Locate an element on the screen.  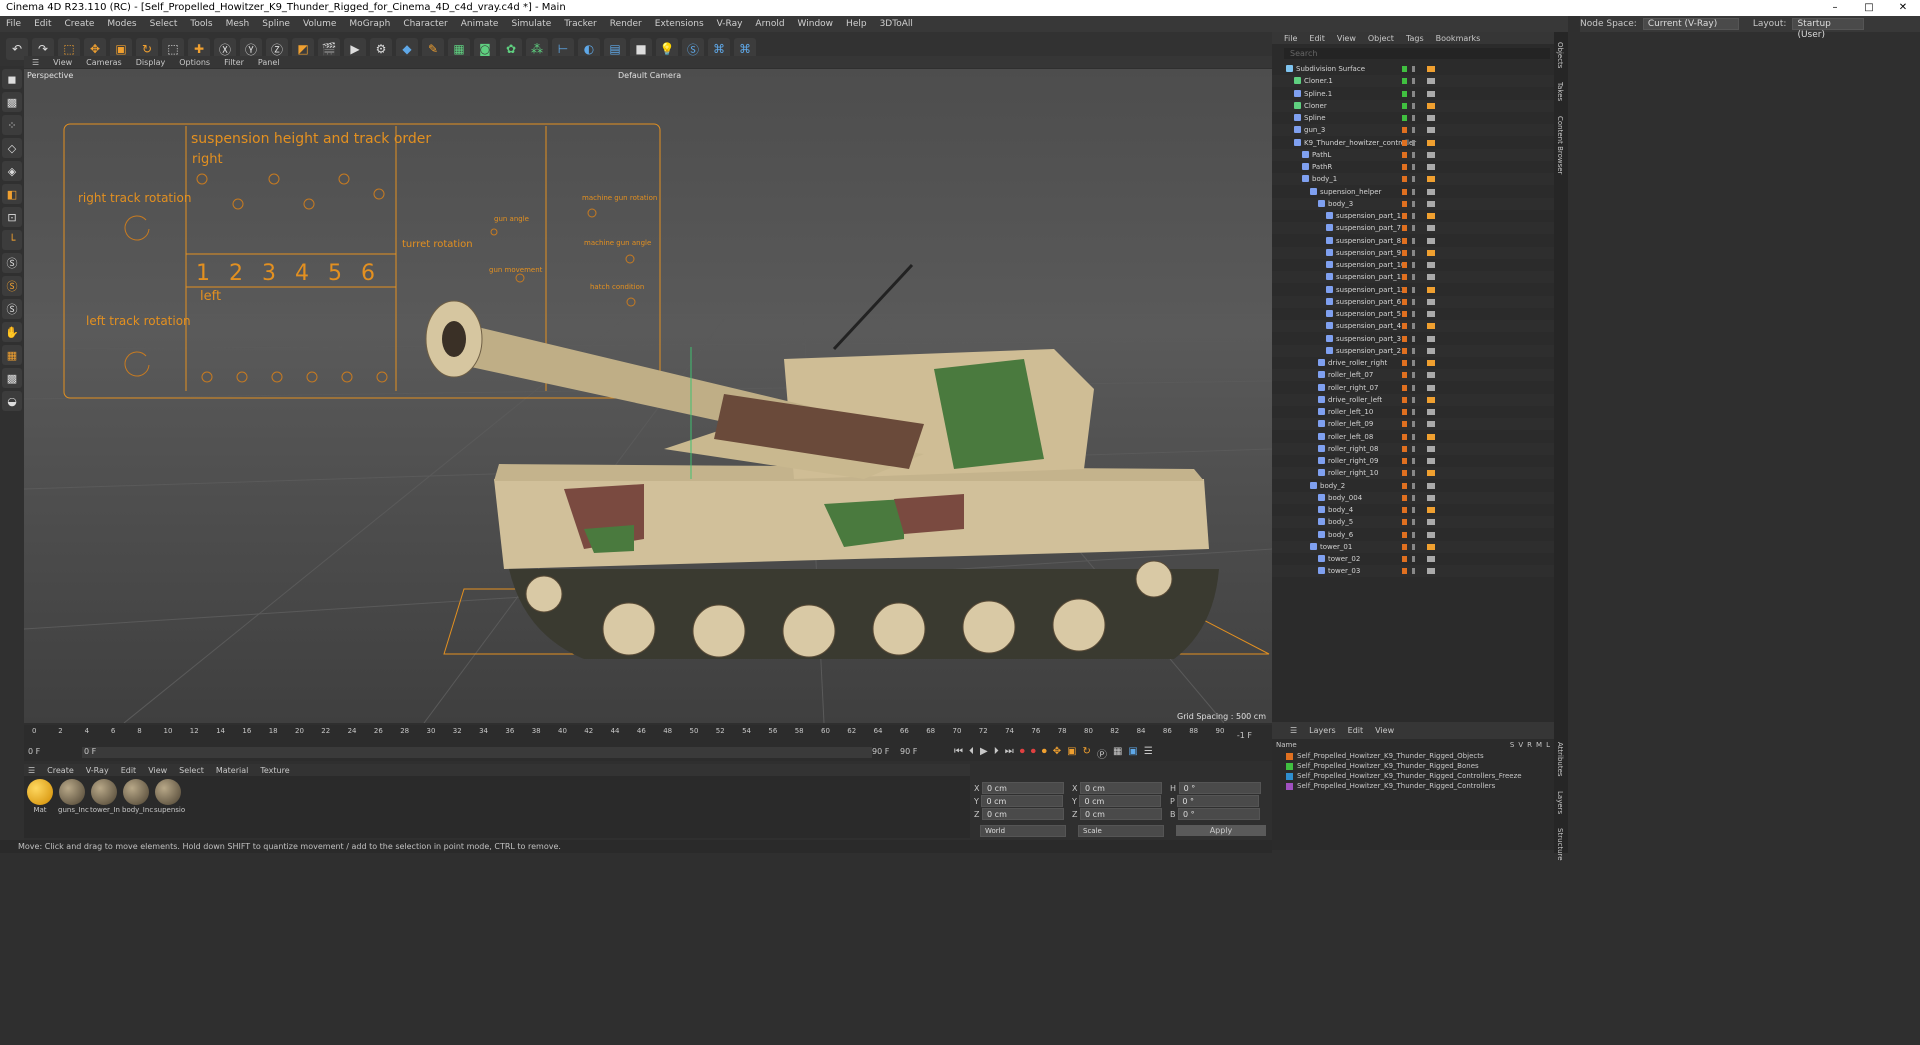
object-row: suspension_part_4 is located at coordinates (1413, 326).